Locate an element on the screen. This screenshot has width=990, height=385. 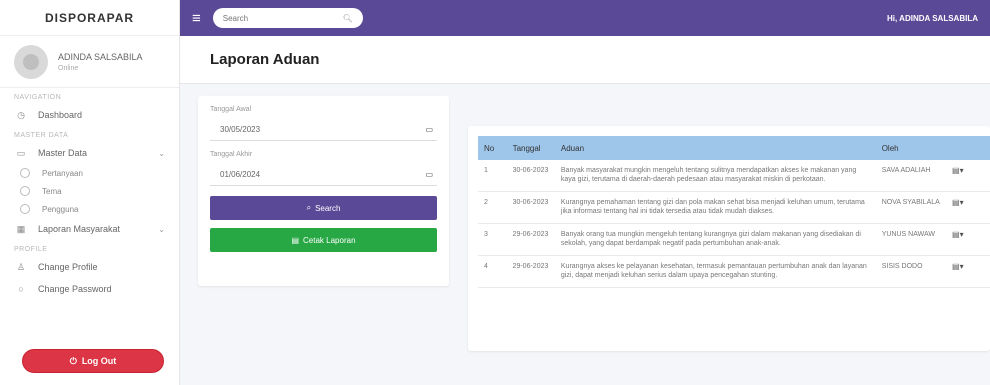
table-header-row: No Tanggal Aduan Oleh is located at coordinates (734, 148).